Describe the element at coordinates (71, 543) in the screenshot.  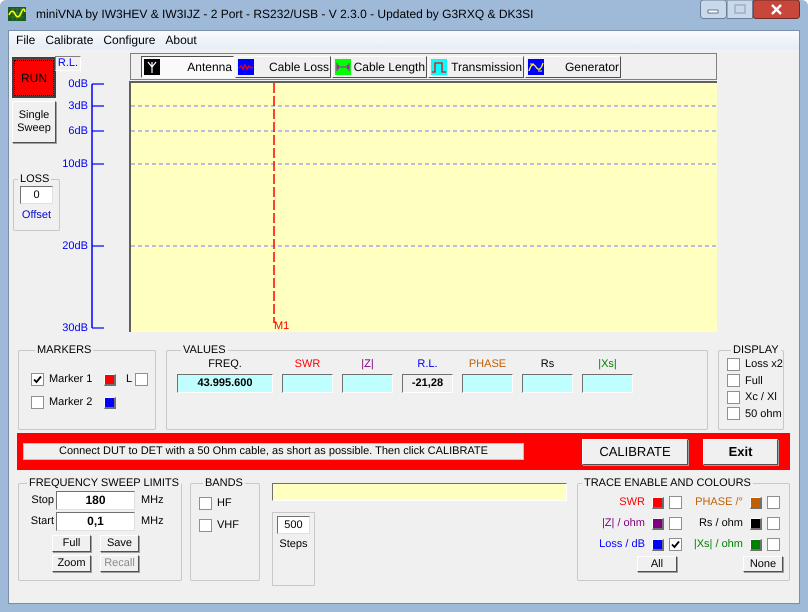
I see `sweep-button: Full` at that location.